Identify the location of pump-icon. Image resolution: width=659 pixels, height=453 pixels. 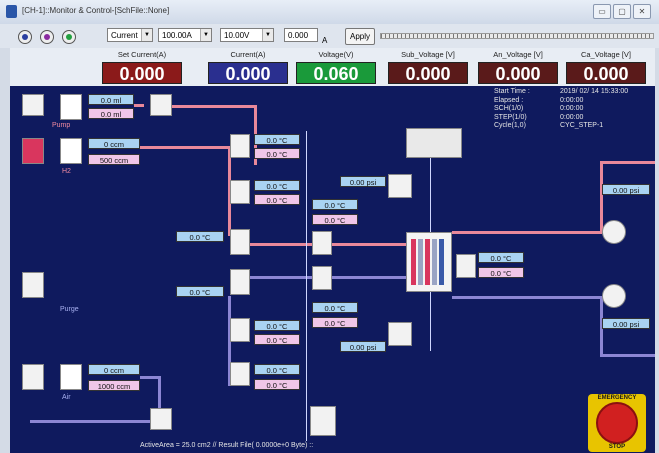
(33, 105).